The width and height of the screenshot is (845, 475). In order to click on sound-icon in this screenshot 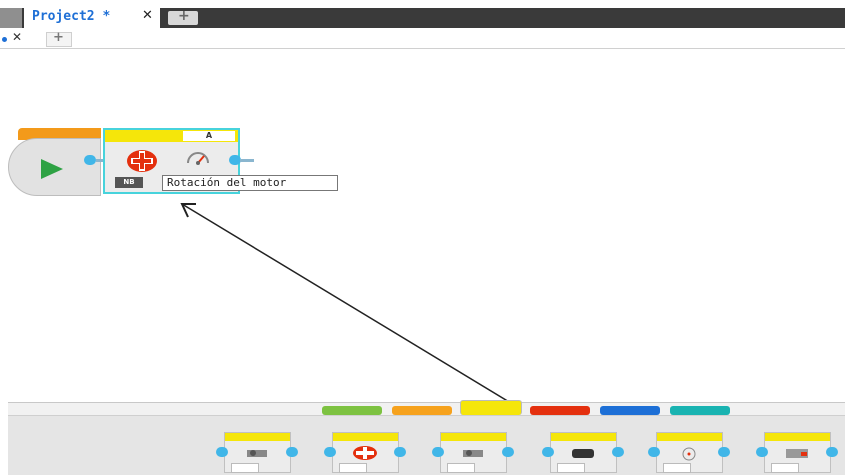, I will do `click(797, 453)`.